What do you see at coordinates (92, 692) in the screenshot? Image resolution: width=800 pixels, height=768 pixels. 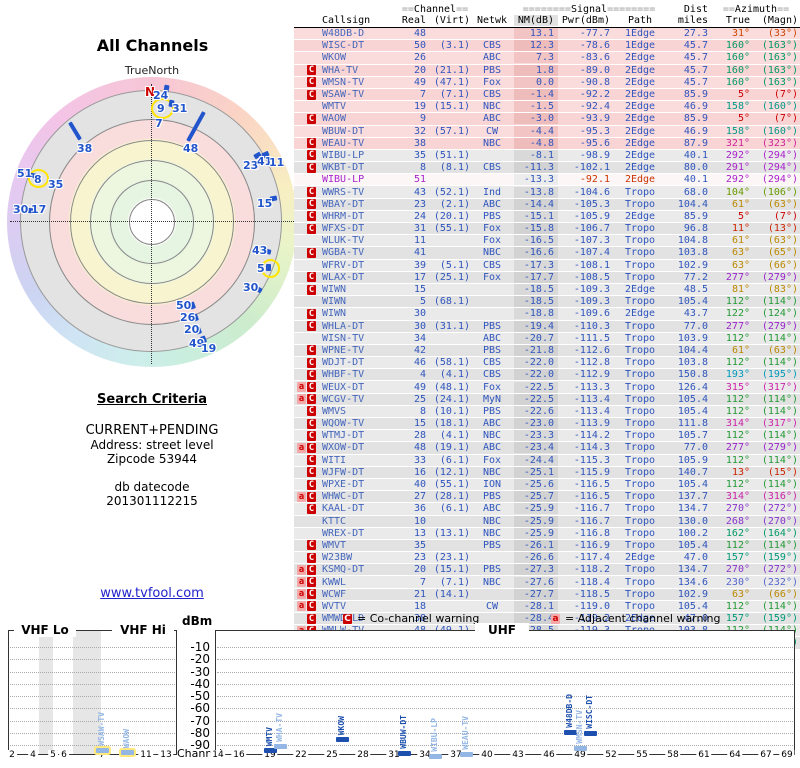 I see `vhf-panel` at bounding box center [92, 692].